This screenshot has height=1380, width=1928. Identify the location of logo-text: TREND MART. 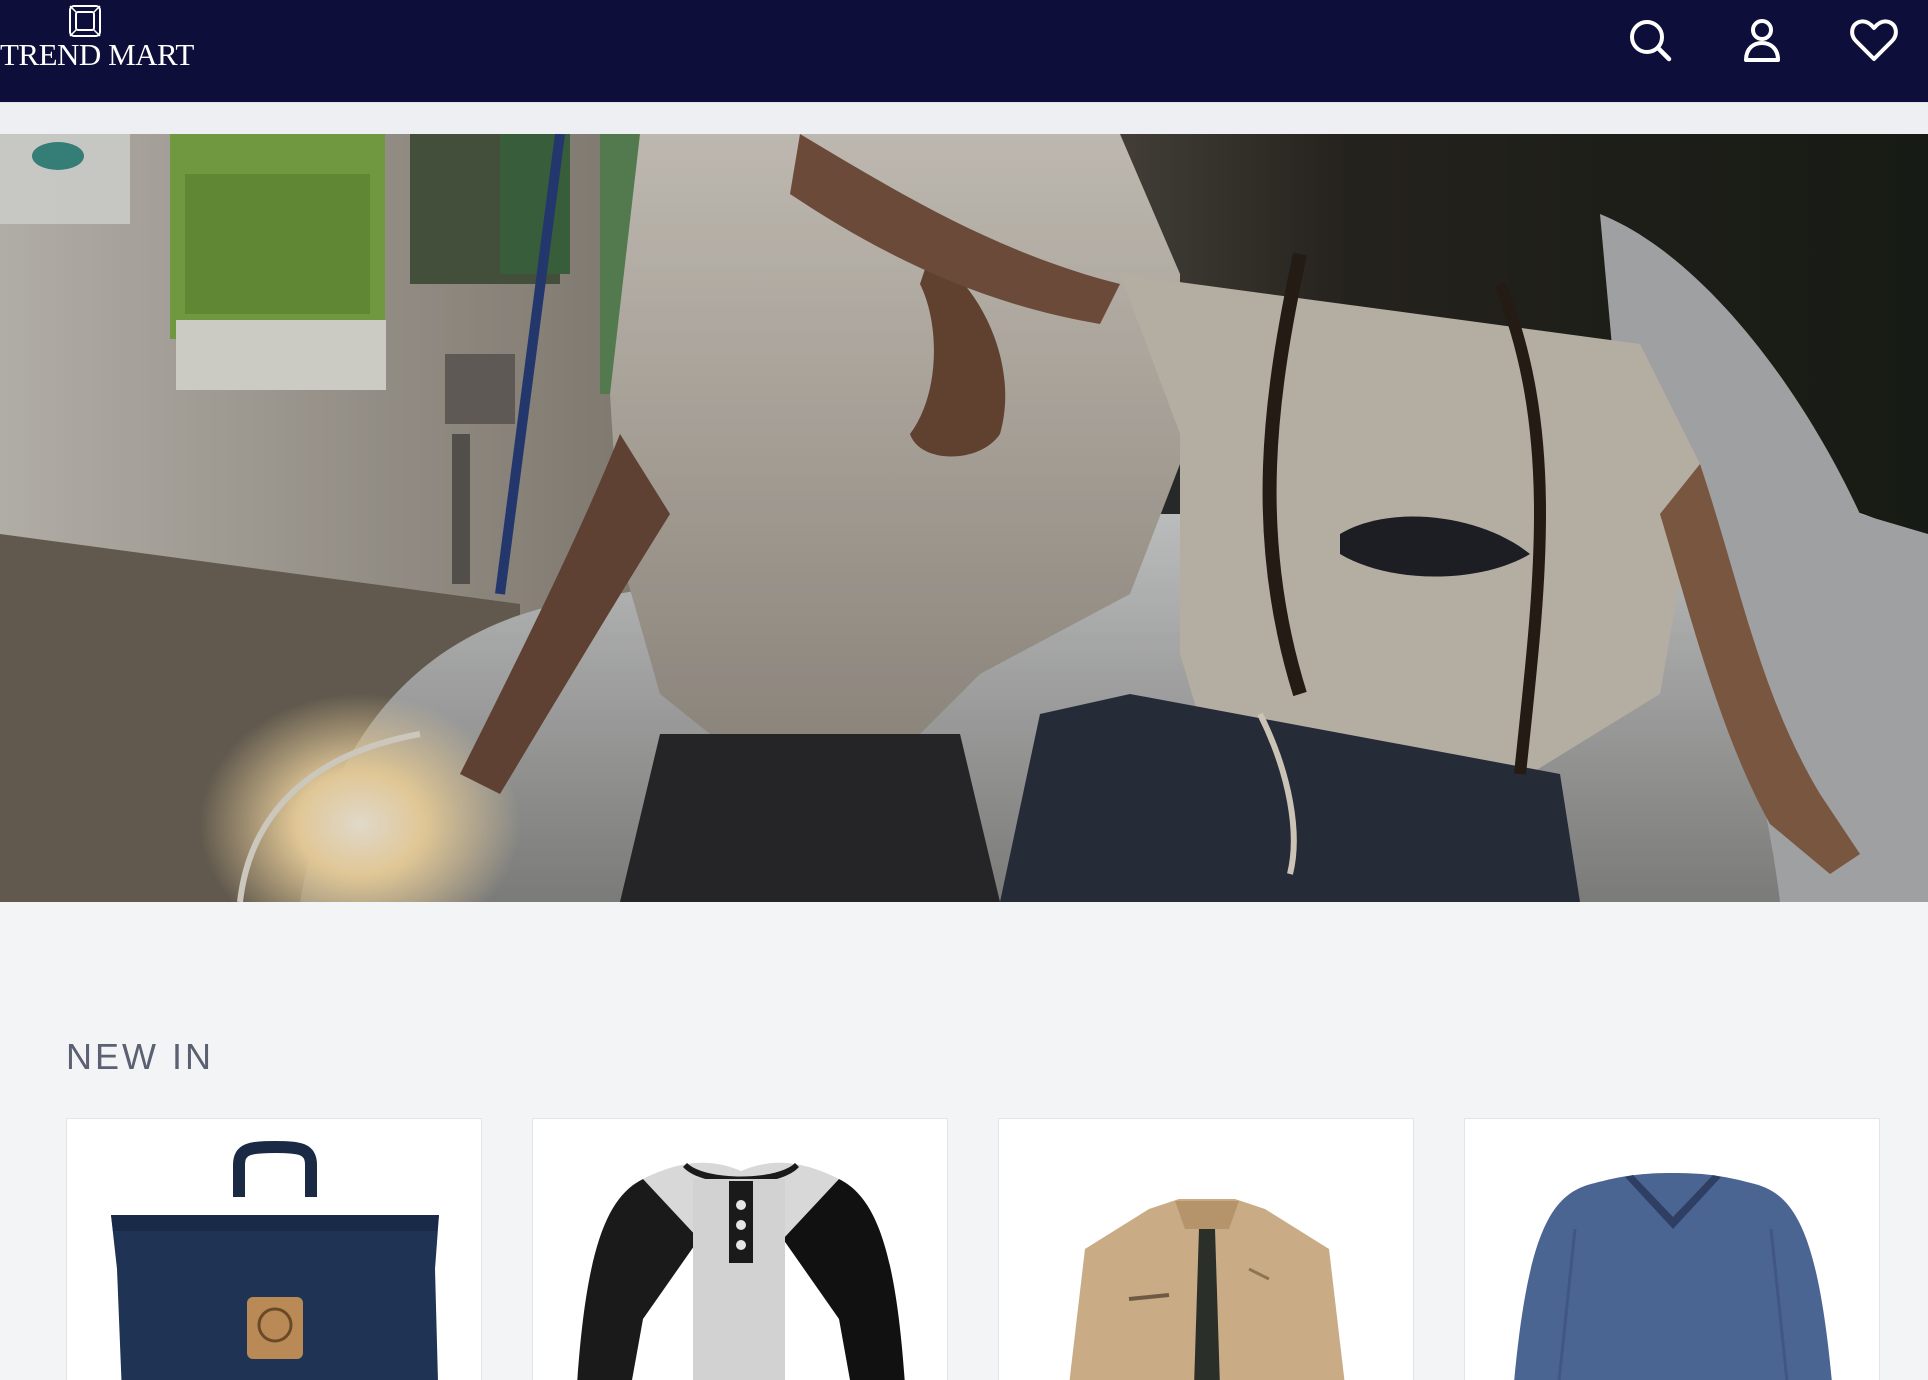
(97, 54).